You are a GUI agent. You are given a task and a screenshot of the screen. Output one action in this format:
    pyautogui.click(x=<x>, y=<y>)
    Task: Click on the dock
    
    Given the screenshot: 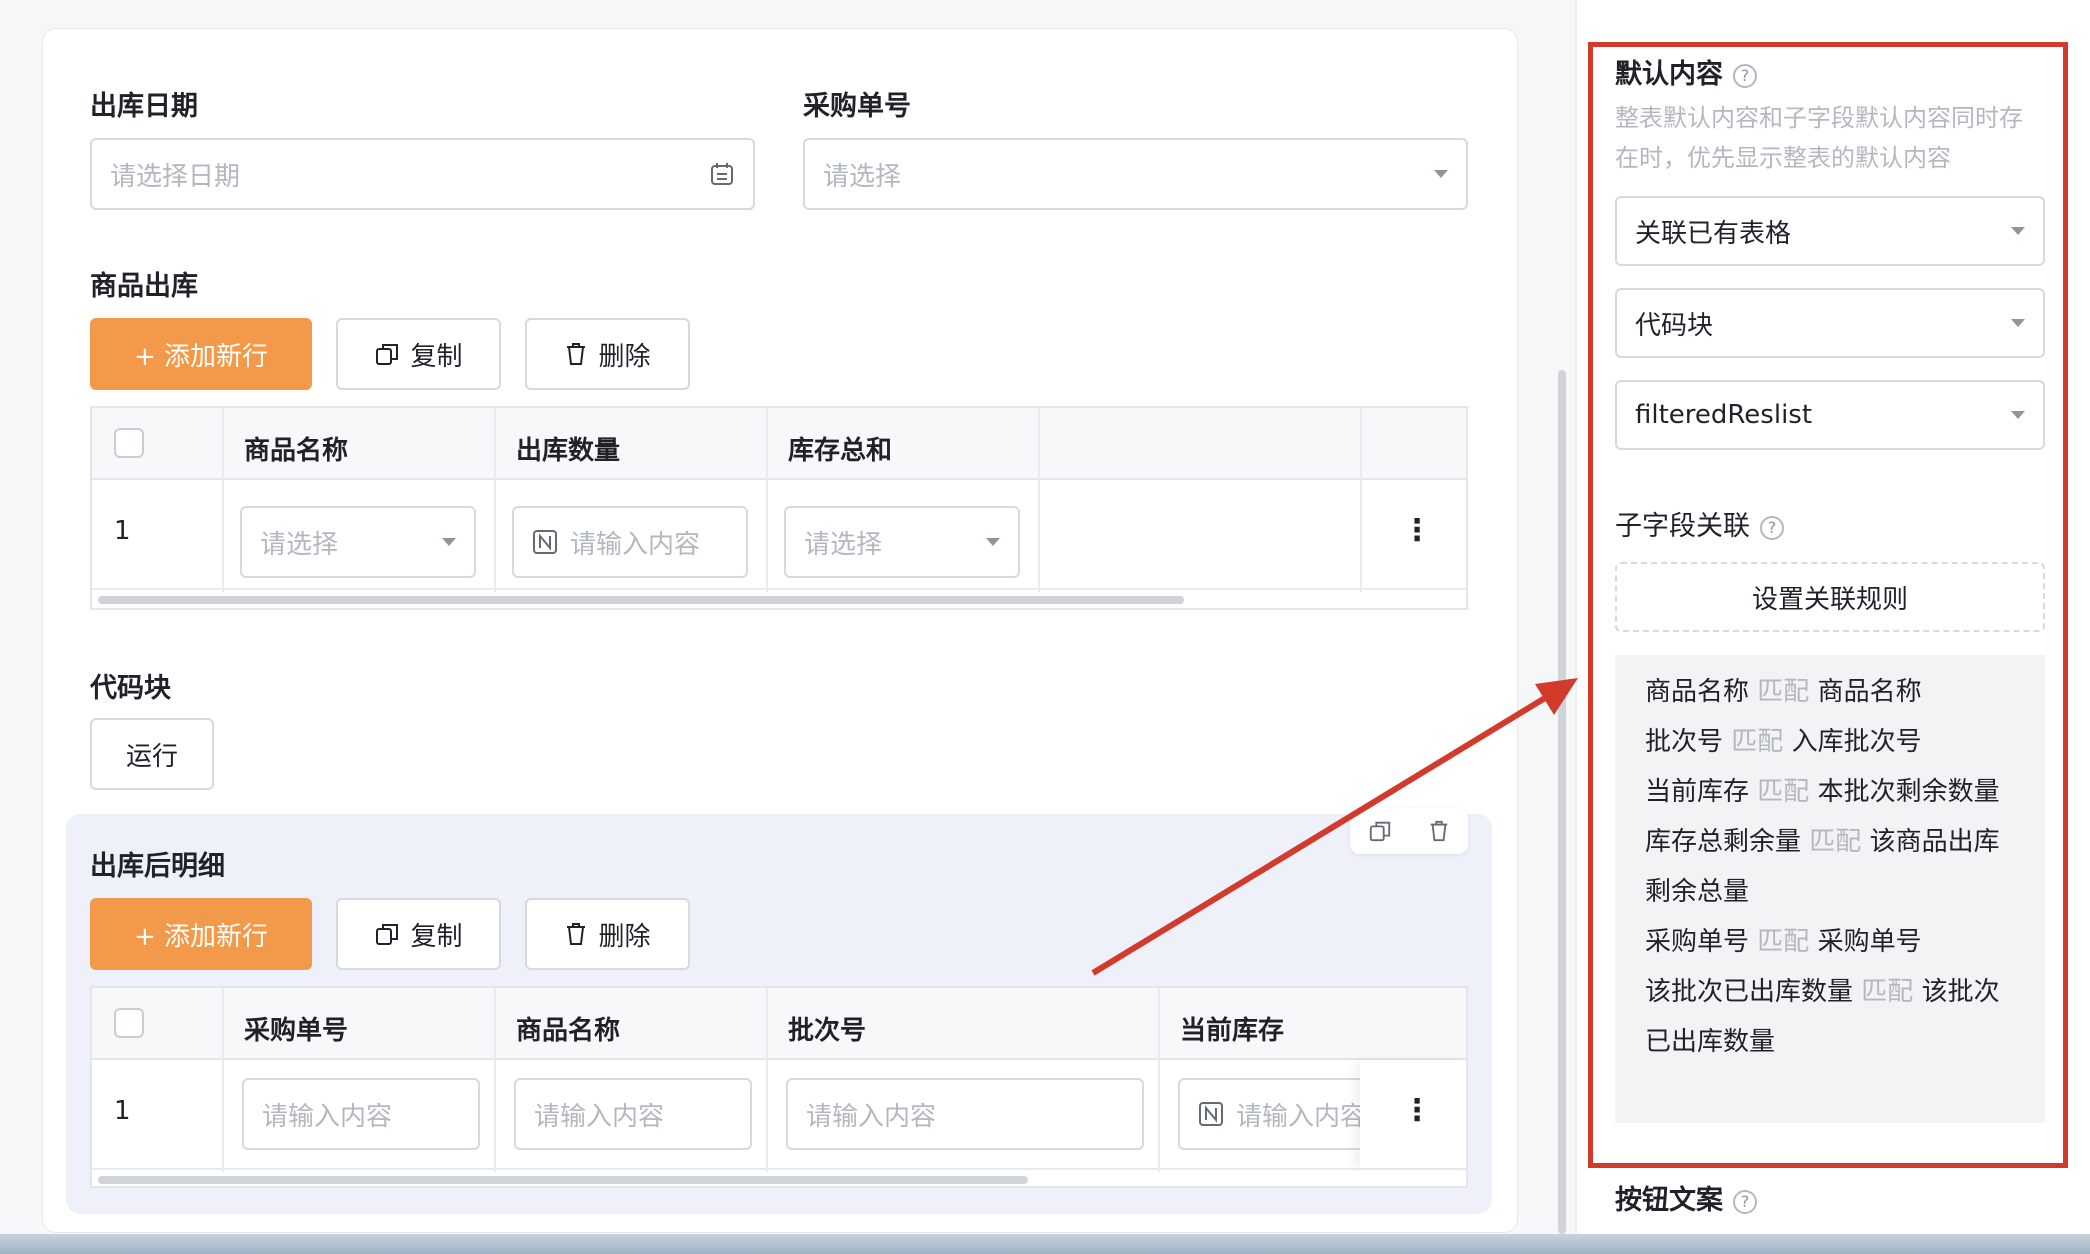 What is the action you would take?
    pyautogui.click(x=1045, y=1244)
    